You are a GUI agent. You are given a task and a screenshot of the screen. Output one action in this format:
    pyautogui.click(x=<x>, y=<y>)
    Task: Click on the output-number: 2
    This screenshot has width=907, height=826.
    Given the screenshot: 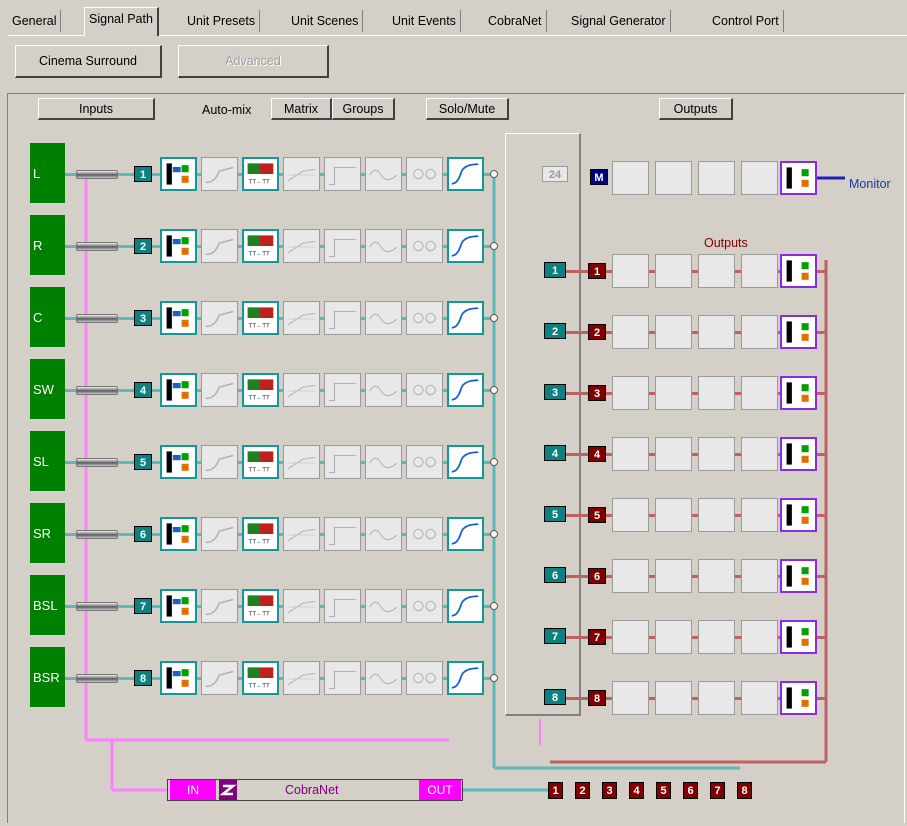 What is the action you would take?
    pyautogui.click(x=597, y=332)
    